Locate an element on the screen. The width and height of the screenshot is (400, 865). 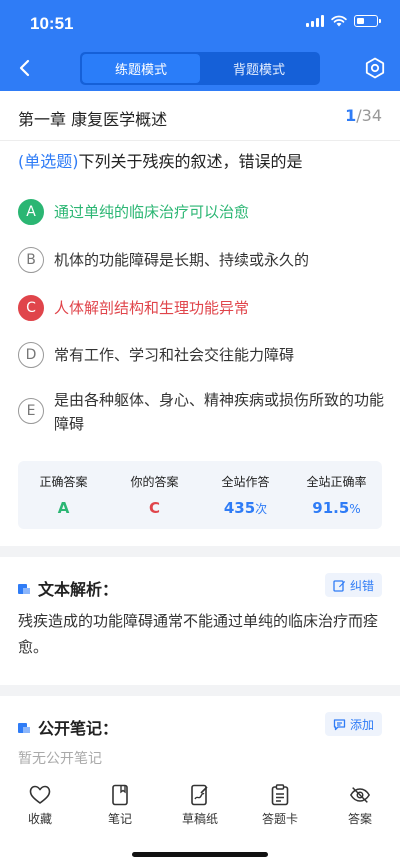
favorite-button: 收藏 is located at coordinates (40, 807).